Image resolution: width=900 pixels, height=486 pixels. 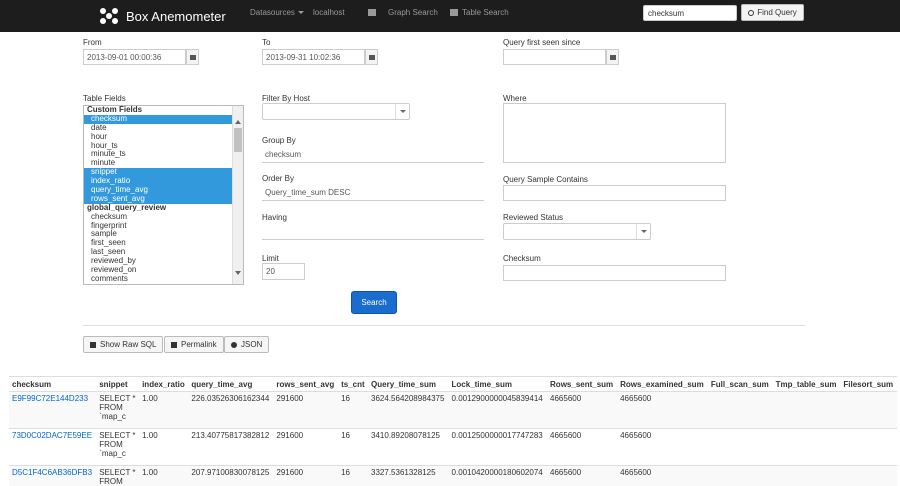 What do you see at coordinates (150, 398) in the screenshot?
I see `cell-value: 1.00` at bounding box center [150, 398].